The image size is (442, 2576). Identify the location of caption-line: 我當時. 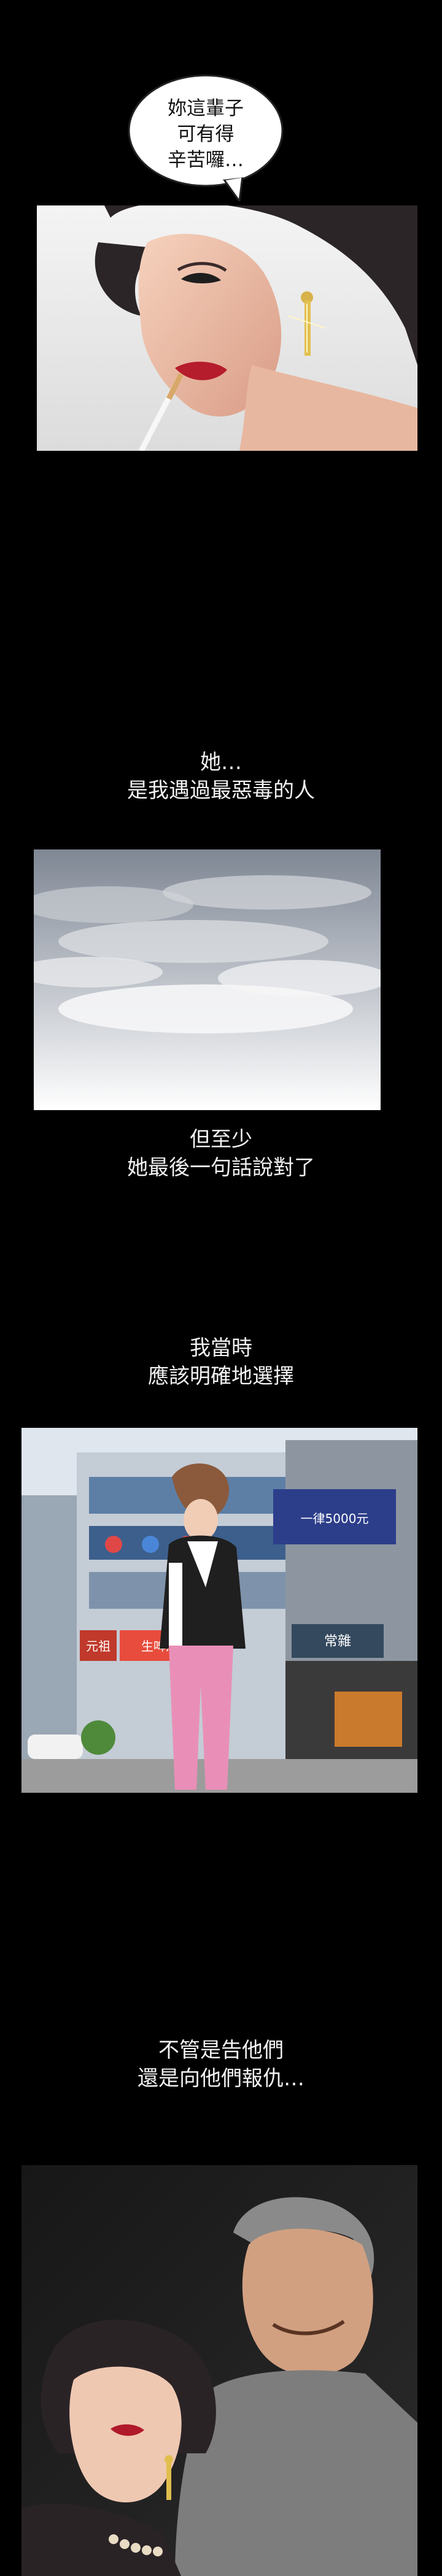
(221, 1348).